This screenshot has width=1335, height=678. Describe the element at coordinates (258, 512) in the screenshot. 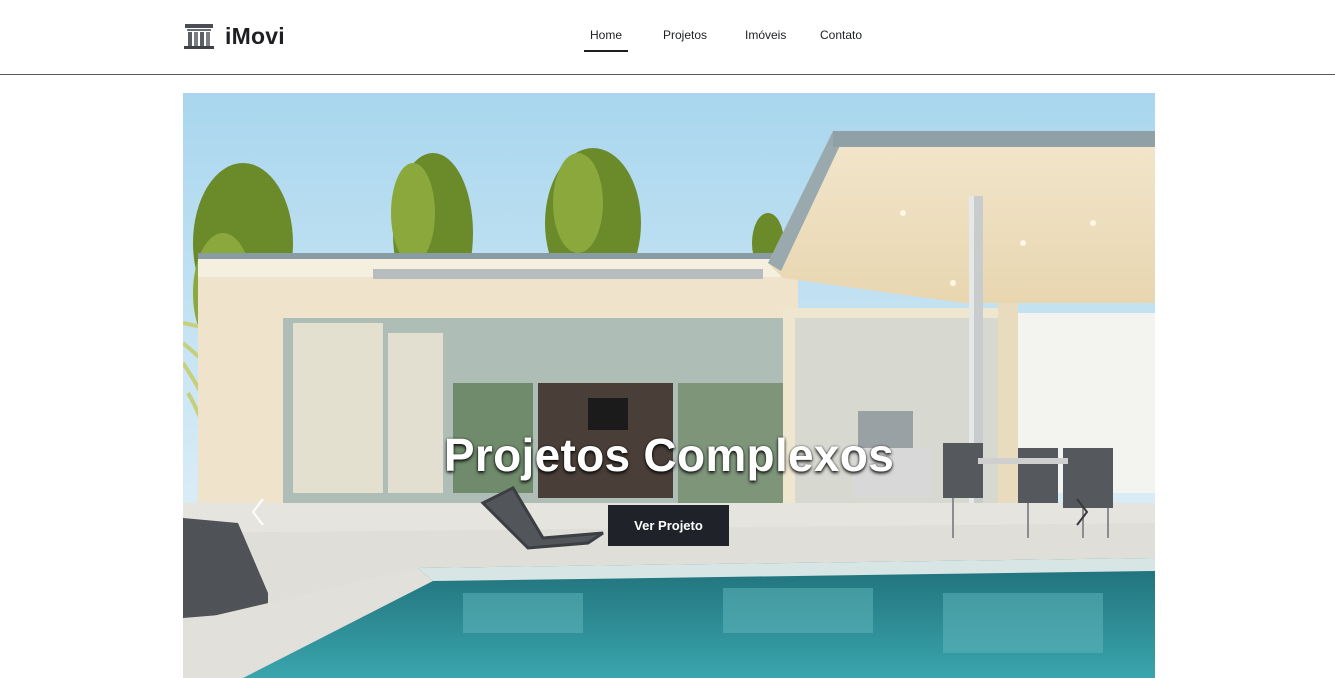

I see `chevron-left-icon` at that location.